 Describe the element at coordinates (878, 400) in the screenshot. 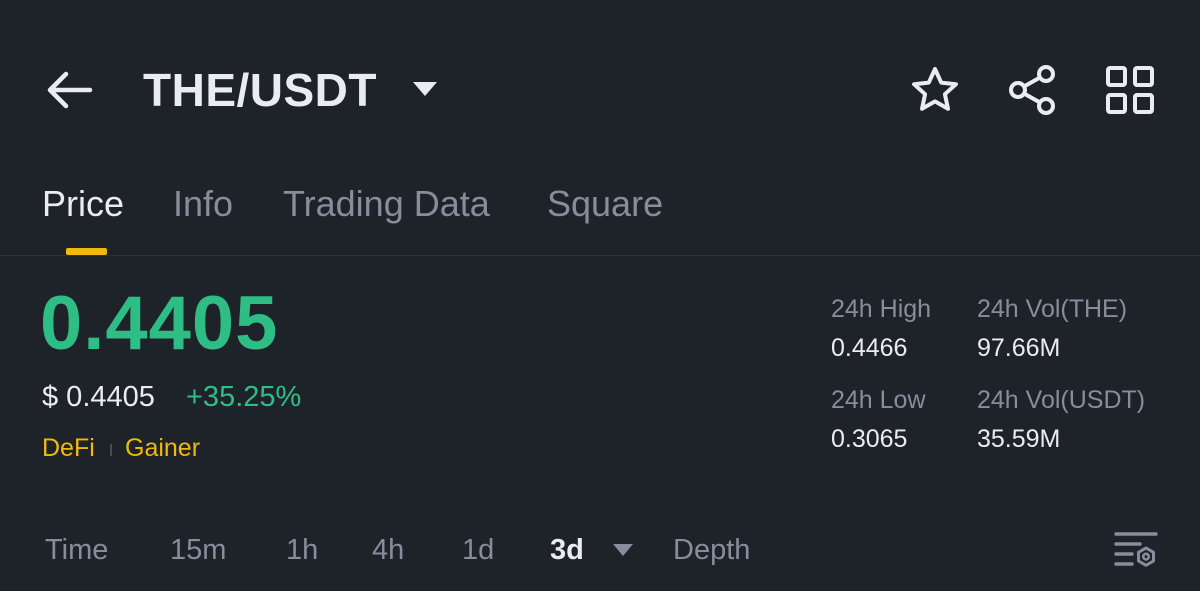

I see `stat-24h-low-label: 24h Low` at that location.